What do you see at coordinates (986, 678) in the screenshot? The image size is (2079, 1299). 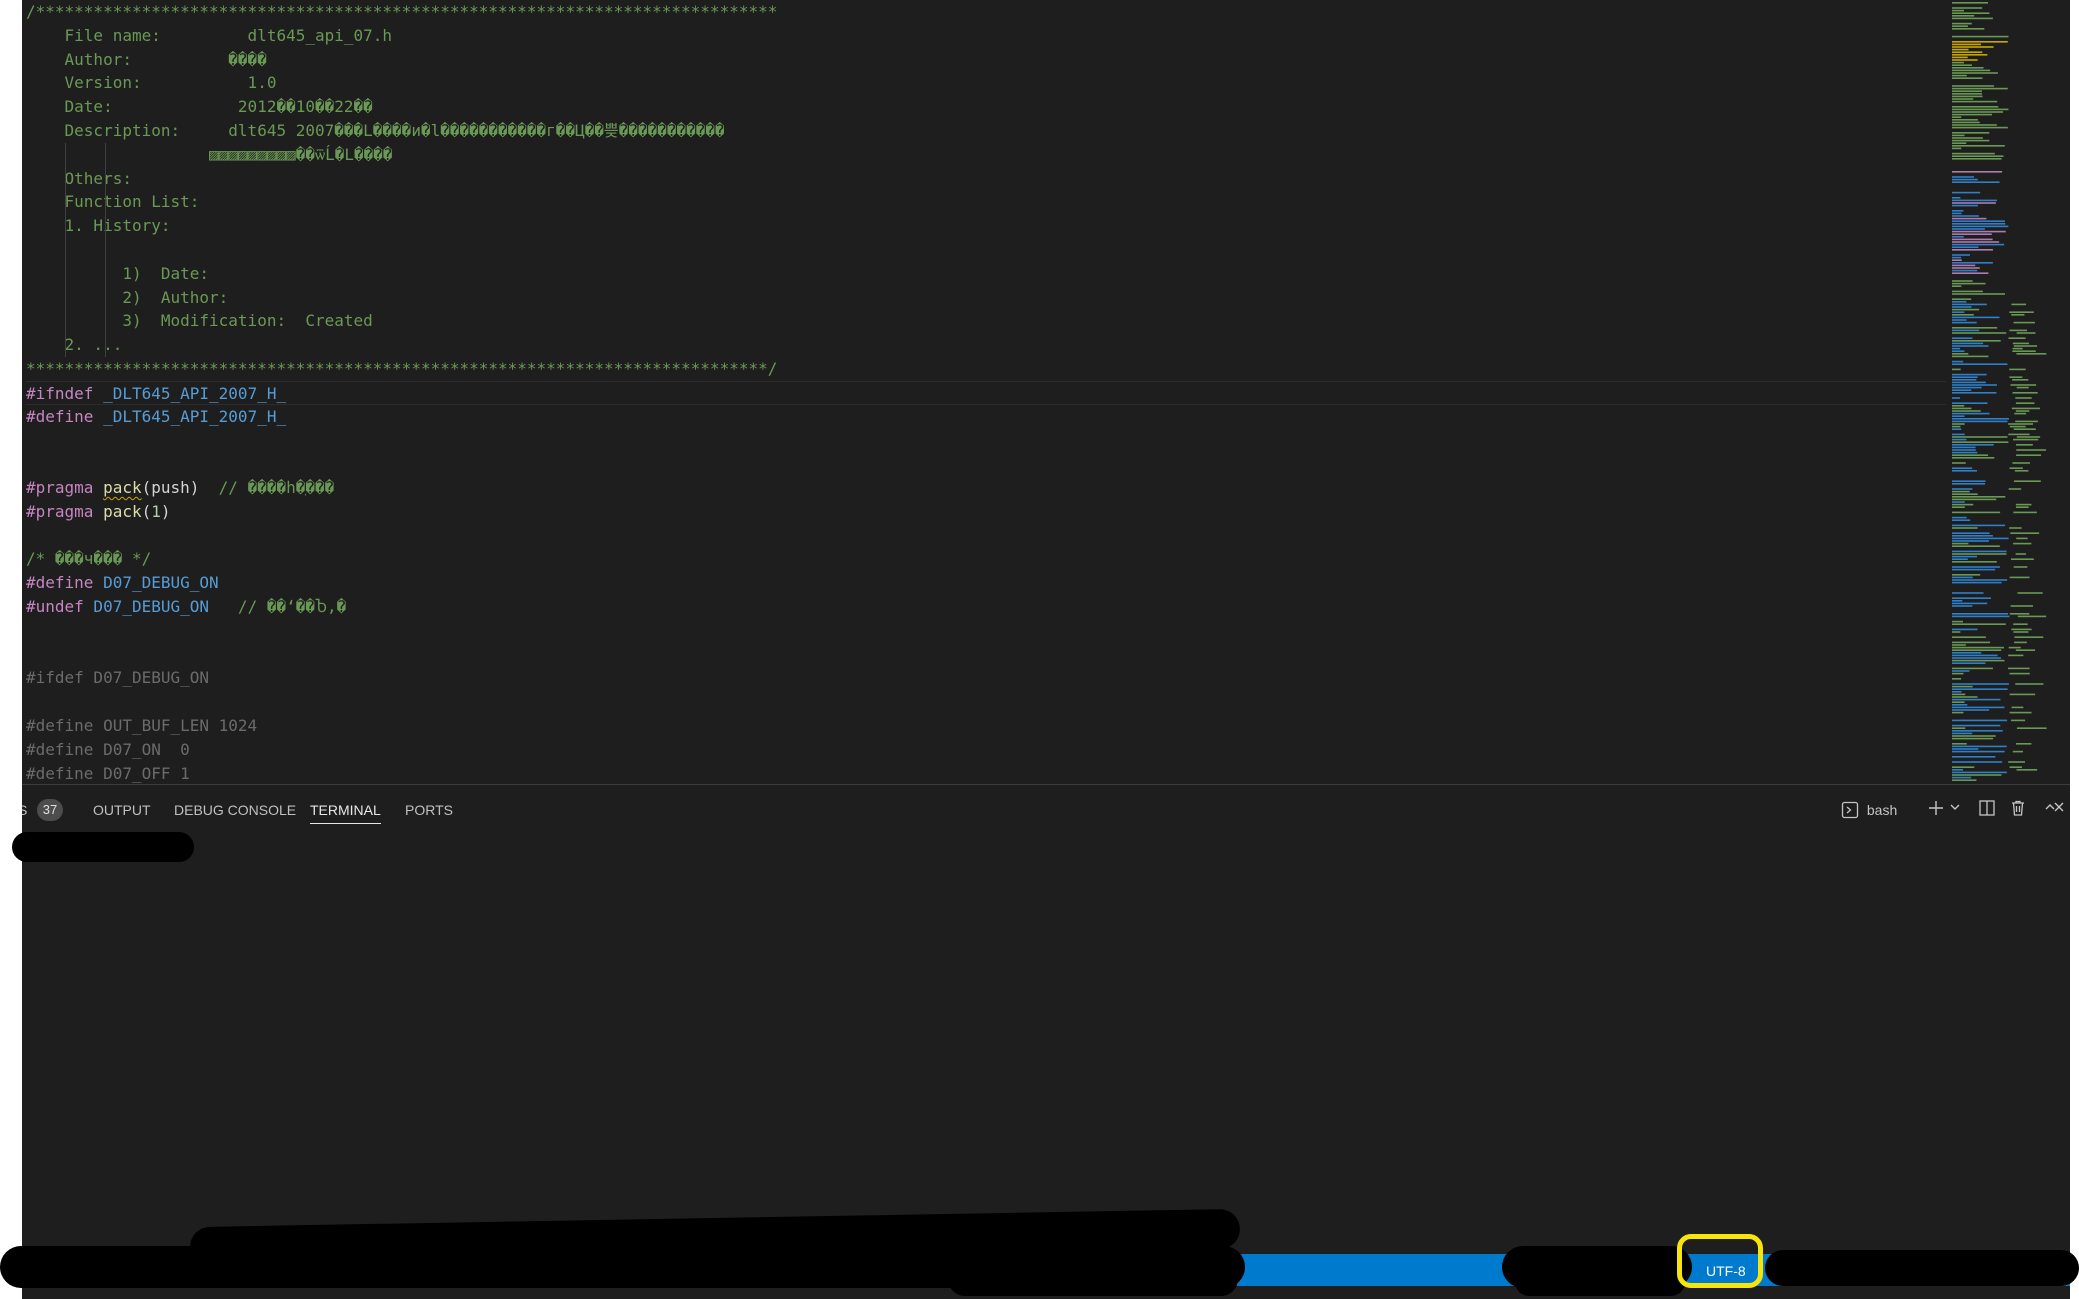 I see `code-line: #ifdef D07_DEBUG_ON` at bounding box center [986, 678].